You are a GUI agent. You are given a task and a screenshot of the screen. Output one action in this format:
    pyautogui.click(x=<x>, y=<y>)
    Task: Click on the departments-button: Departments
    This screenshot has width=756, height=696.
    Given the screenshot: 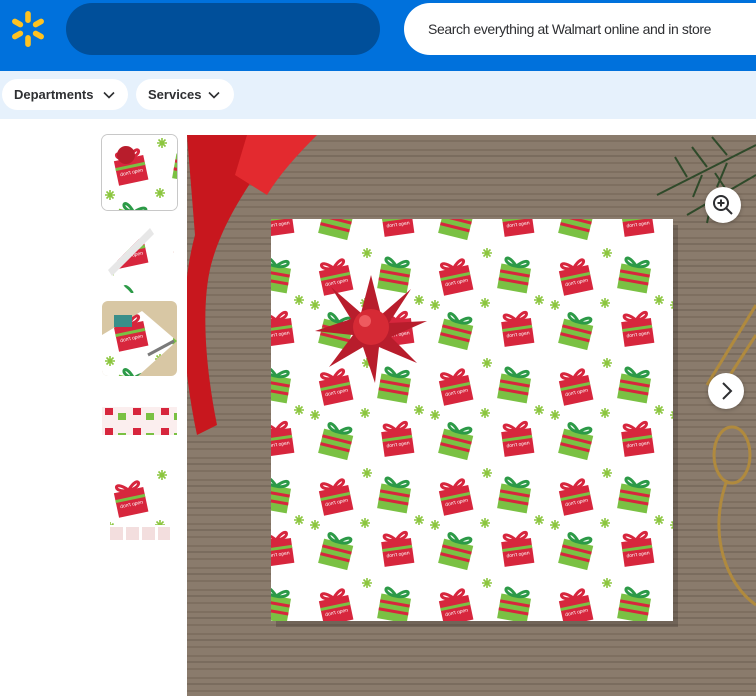 What is the action you would take?
    pyautogui.click(x=65, y=94)
    